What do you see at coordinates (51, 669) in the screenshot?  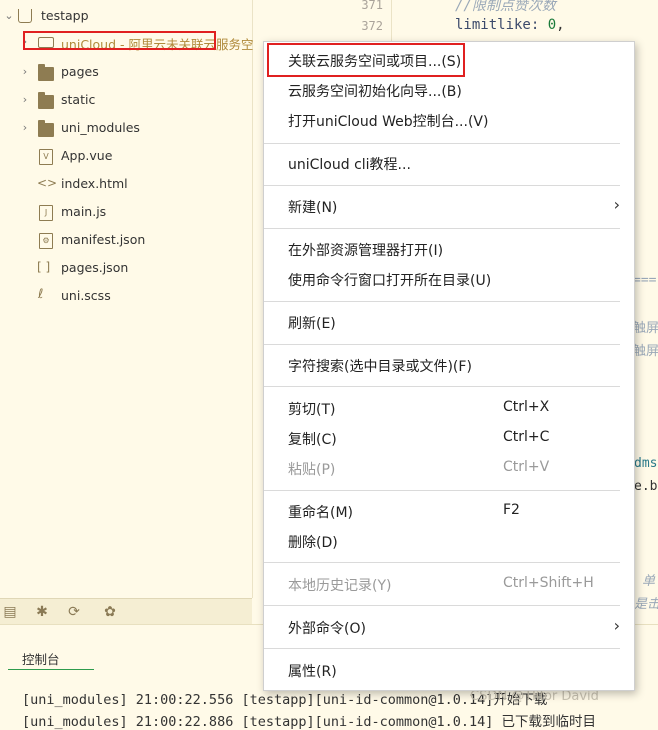 I see `tab-underline` at bounding box center [51, 669].